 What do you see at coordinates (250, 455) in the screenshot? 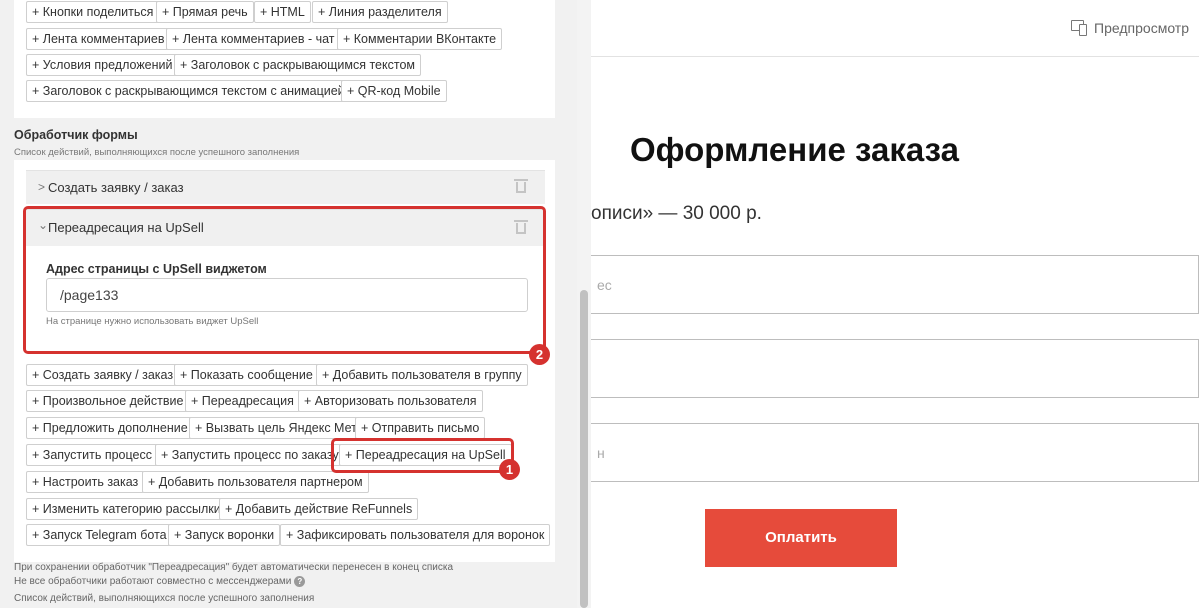
I see `add-start-order-process-button: + Запустить процесс по заказу` at bounding box center [250, 455].